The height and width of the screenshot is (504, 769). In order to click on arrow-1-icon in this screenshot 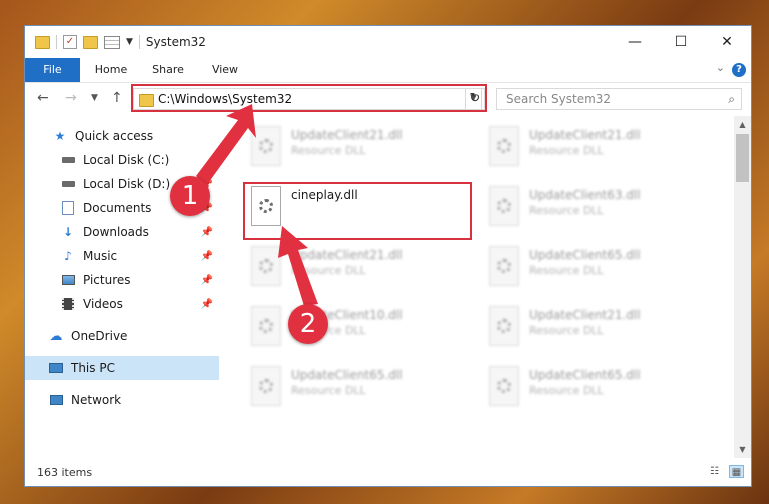, I will do `click(226, 145)`.